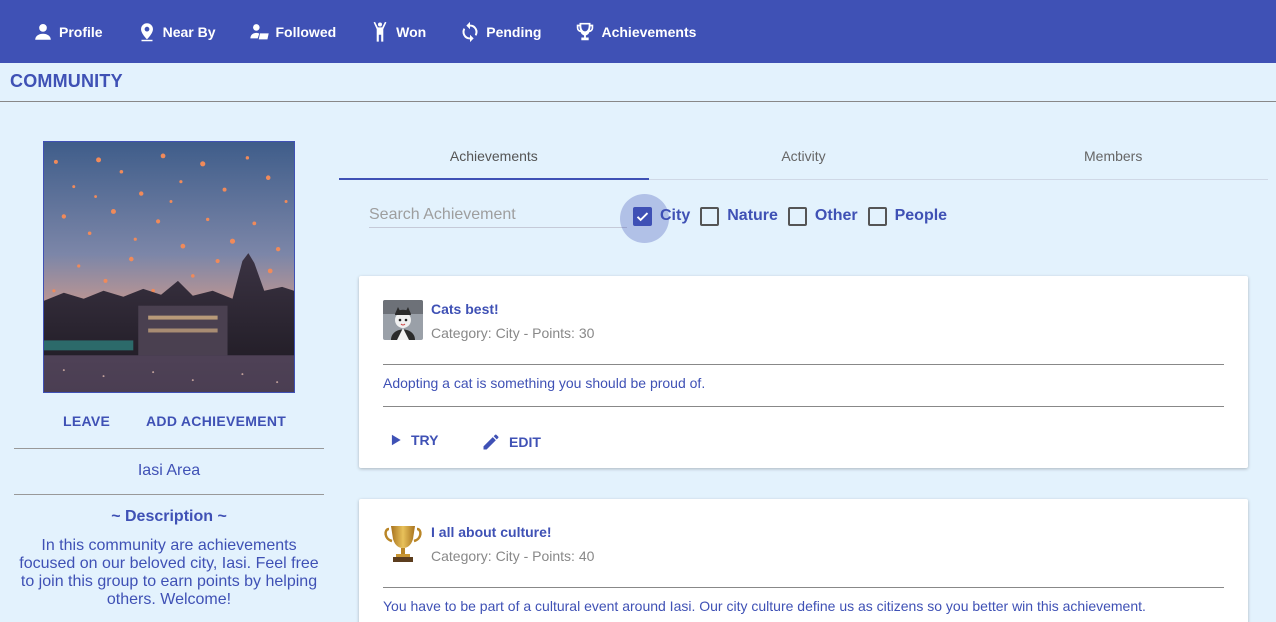  What do you see at coordinates (498, 215) in the screenshot?
I see `search-achievement-input` at bounding box center [498, 215].